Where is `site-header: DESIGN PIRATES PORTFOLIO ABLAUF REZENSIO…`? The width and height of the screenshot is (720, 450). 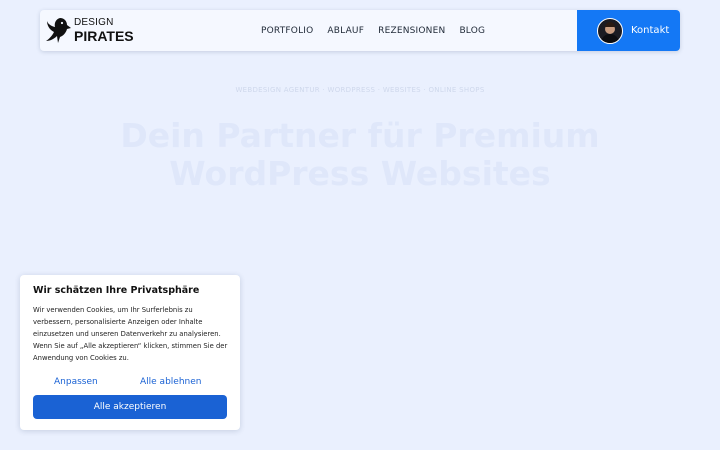
site-header: DESIGN PIRATES PORTFOLIO ABLAUF REZENSIO… is located at coordinates (360, 30).